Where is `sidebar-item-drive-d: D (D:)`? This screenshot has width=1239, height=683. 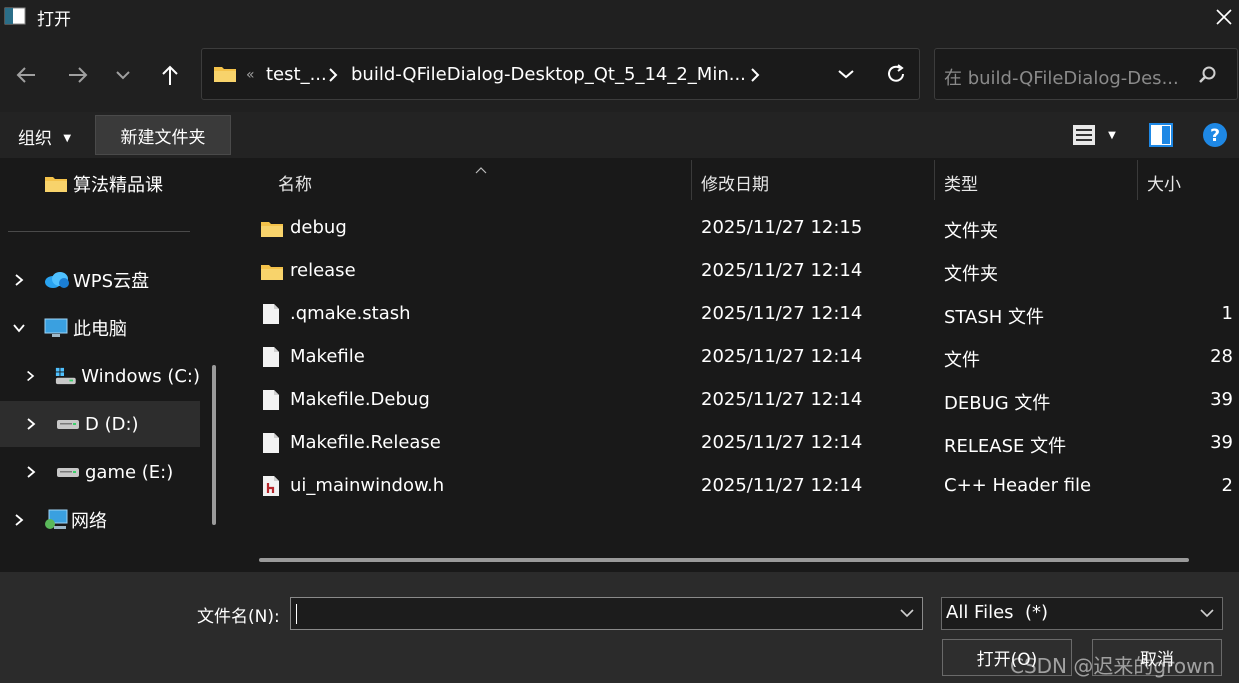
sidebar-item-drive-d: D (D:) is located at coordinates (100, 424).